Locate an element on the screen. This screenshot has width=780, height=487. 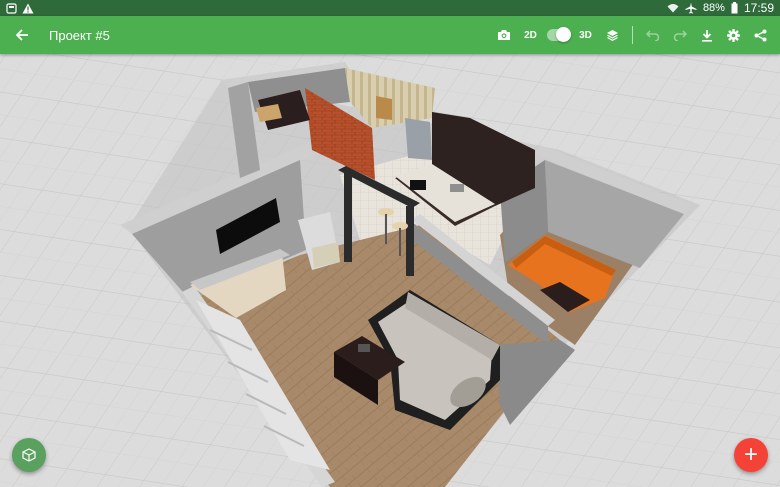
status-right: 88% 17:59 is located at coordinates (720, 8).